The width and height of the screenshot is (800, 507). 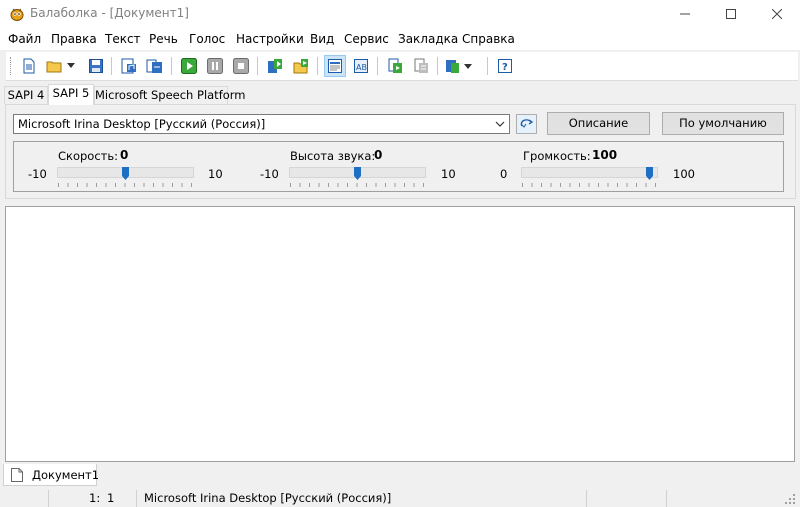 I want to click on toolbar-grip, so click(x=11, y=66).